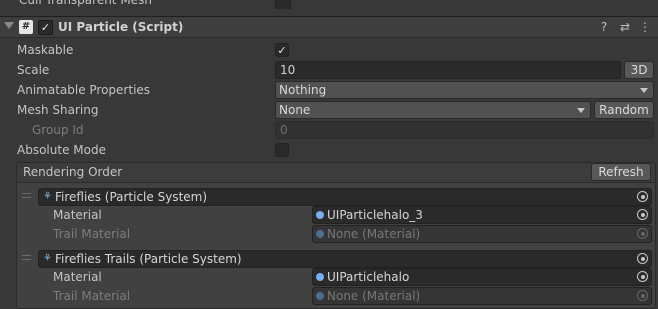  I want to click on component-enabled-checkbox: ✓, so click(45, 27).